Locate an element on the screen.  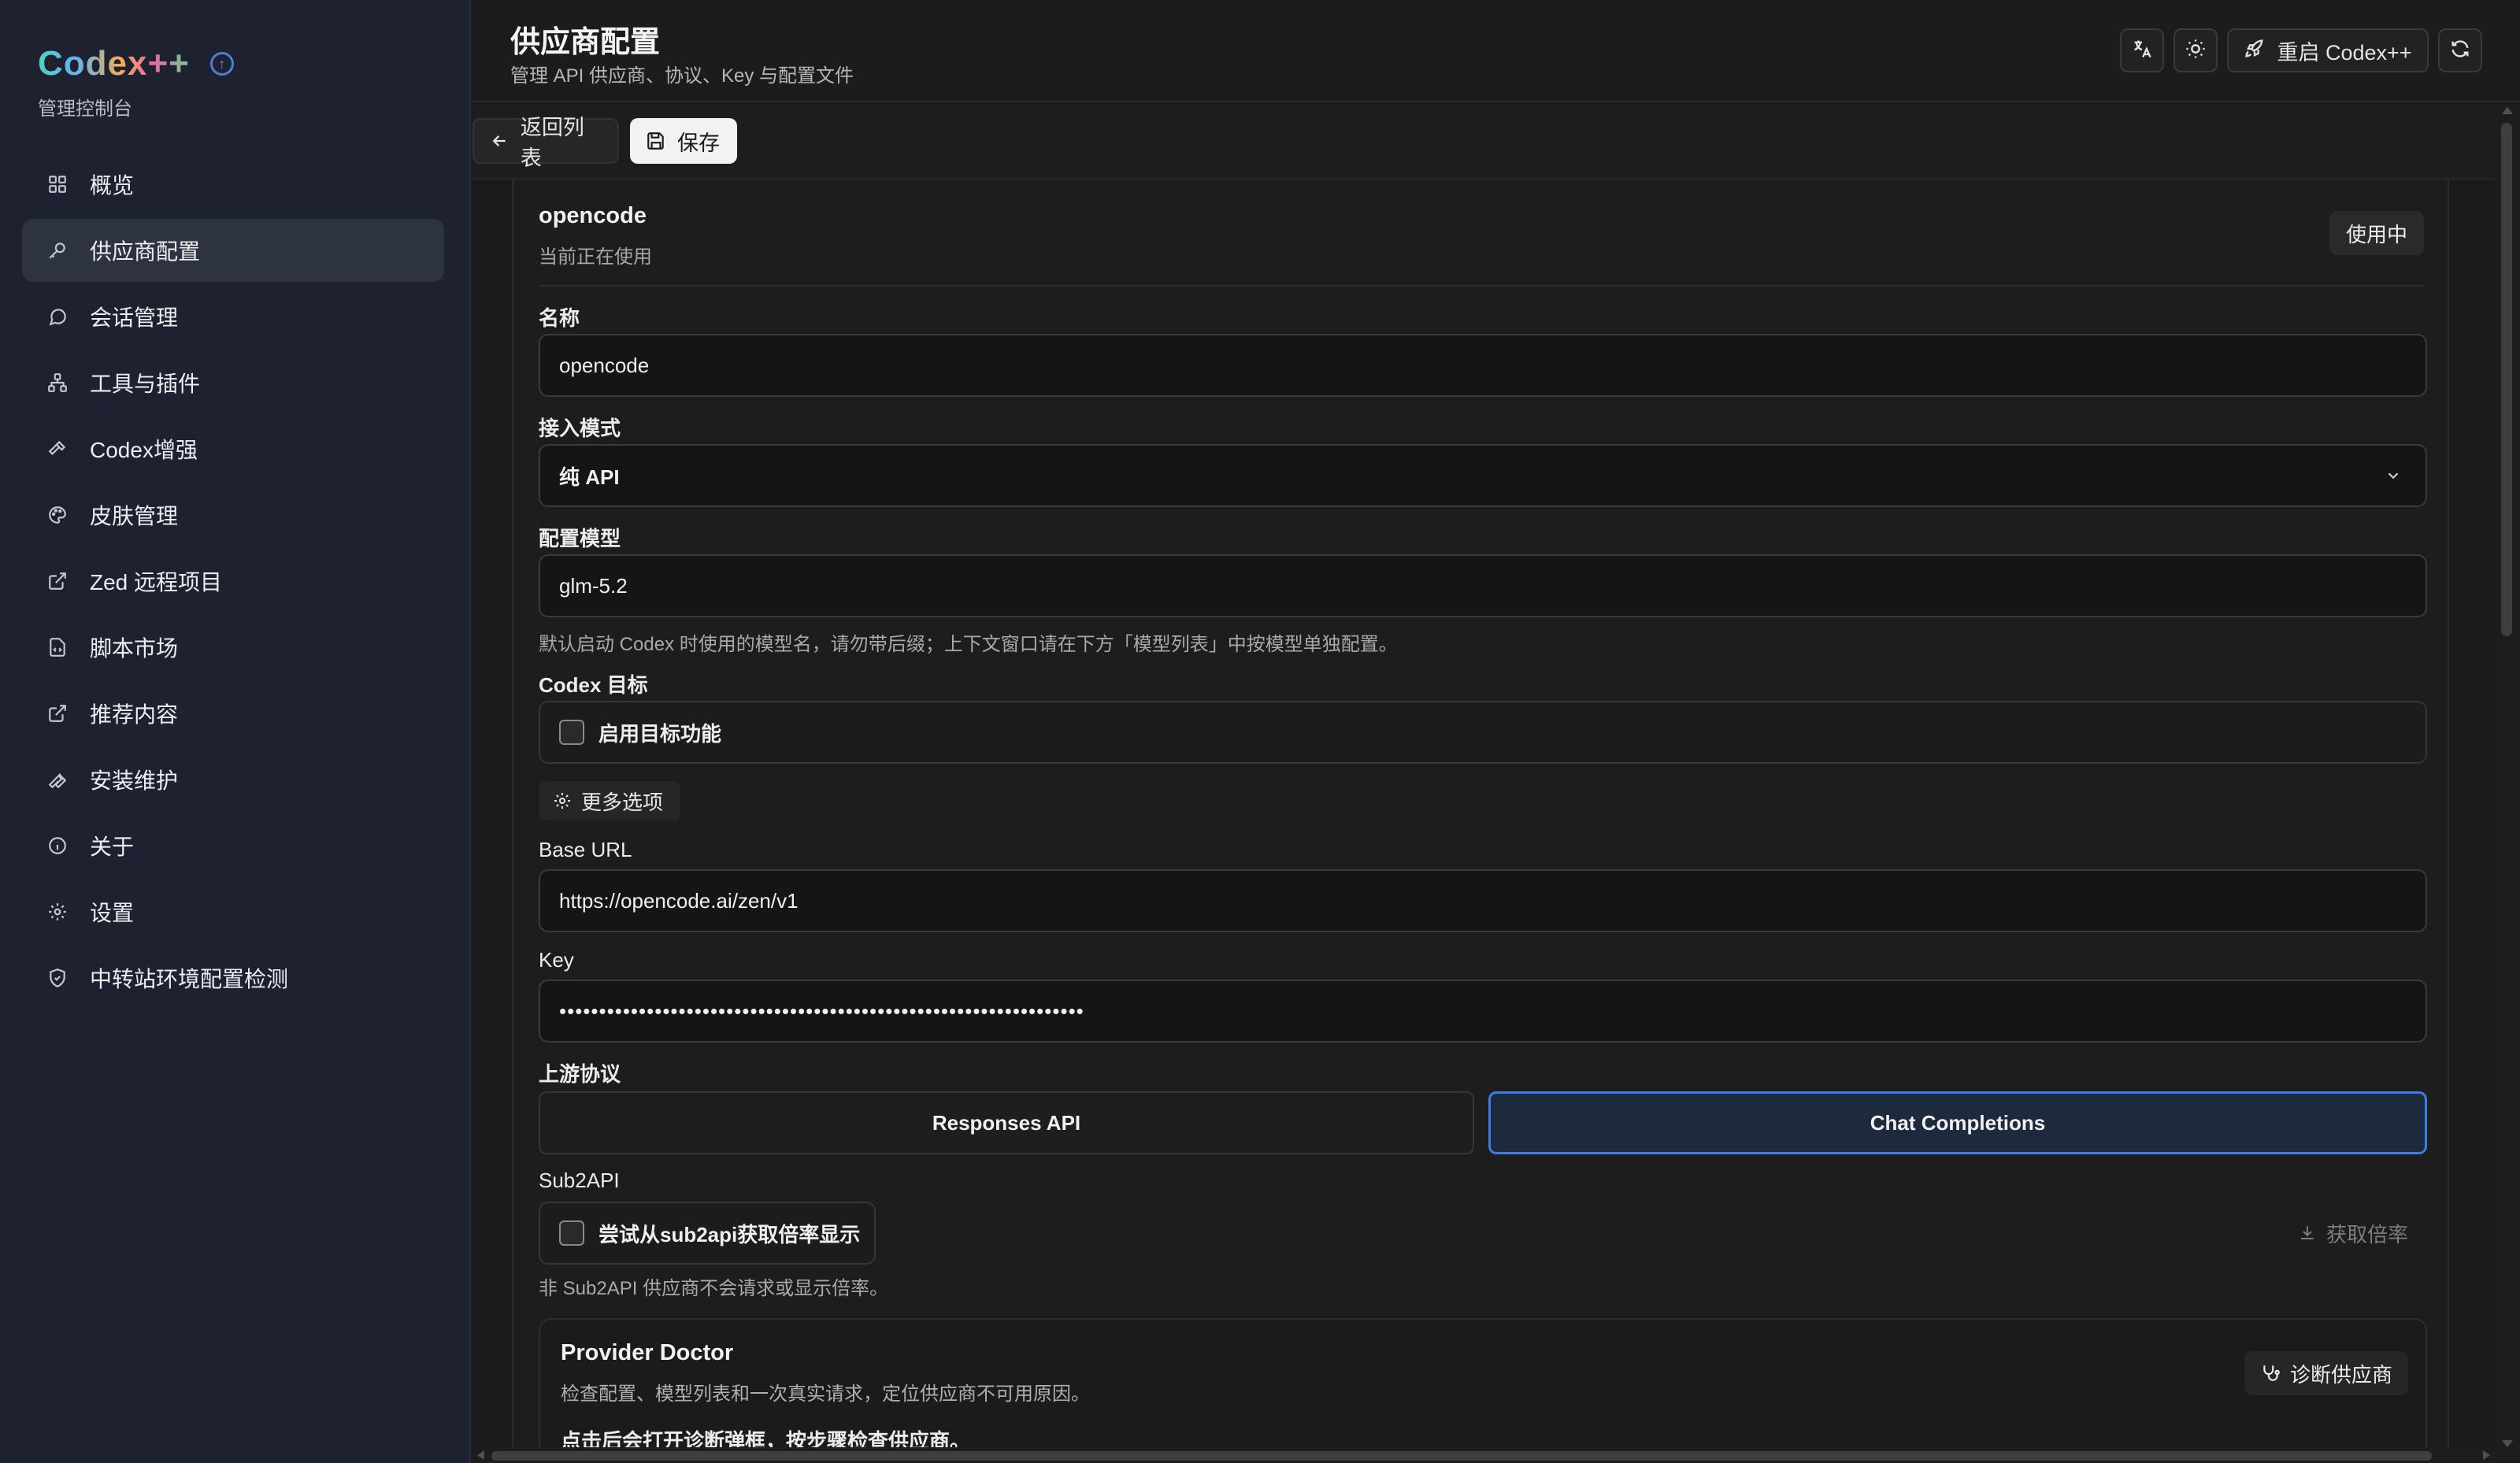
enable-target-checkbox is located at coordinates (571, 733).